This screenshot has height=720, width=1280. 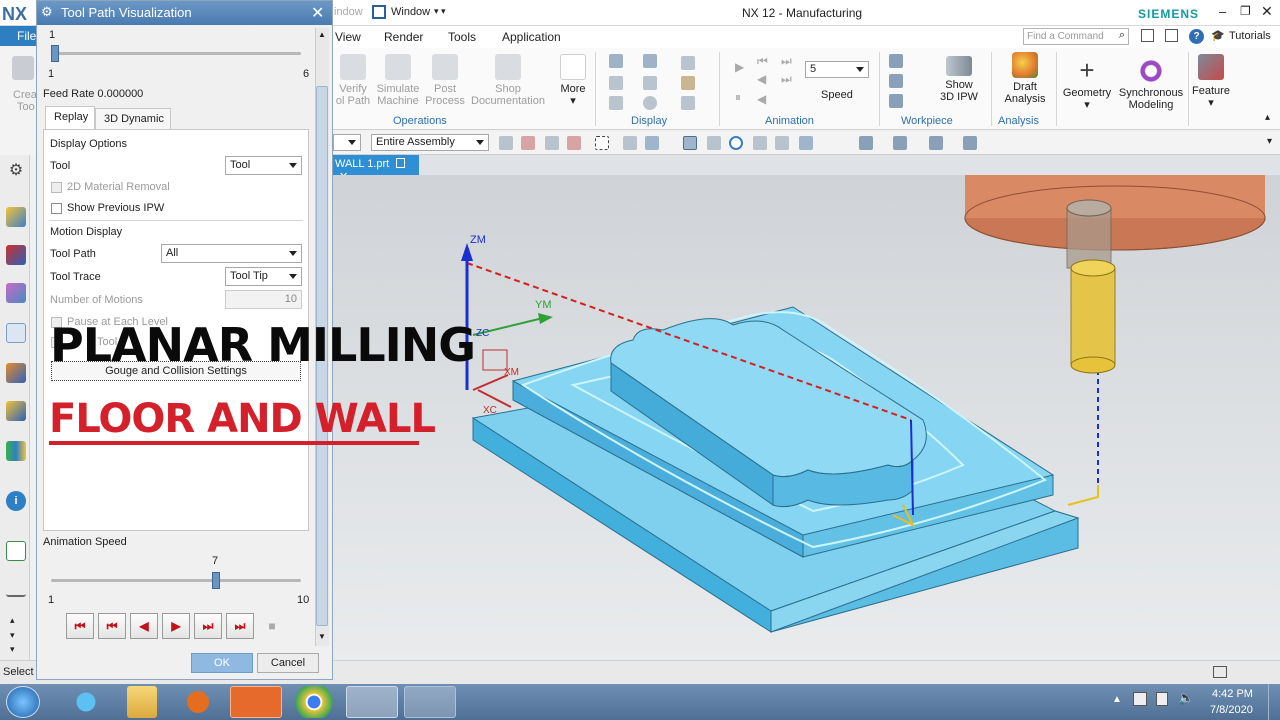 I want to click on play-reverse-button: ◀, so click(x=144, y=626).